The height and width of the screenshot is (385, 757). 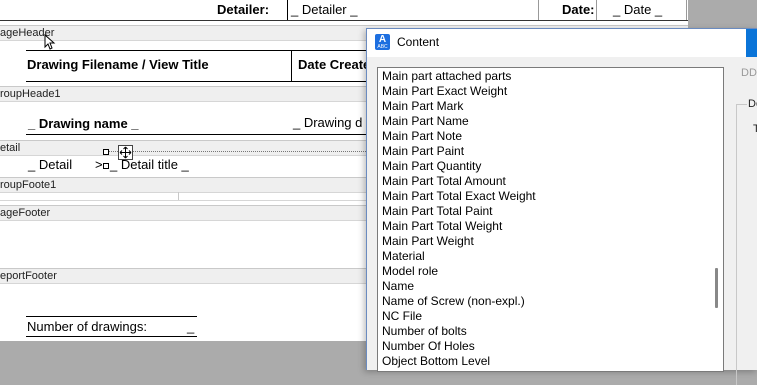 I want to click on list-item: Number Of Holes, so click(x=428, y=346).